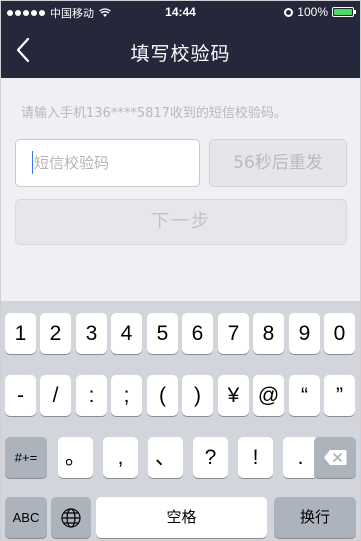  Describe the element at coordinates (26, 517) in the screenshot. I see `key-abc: ABC` at that location.